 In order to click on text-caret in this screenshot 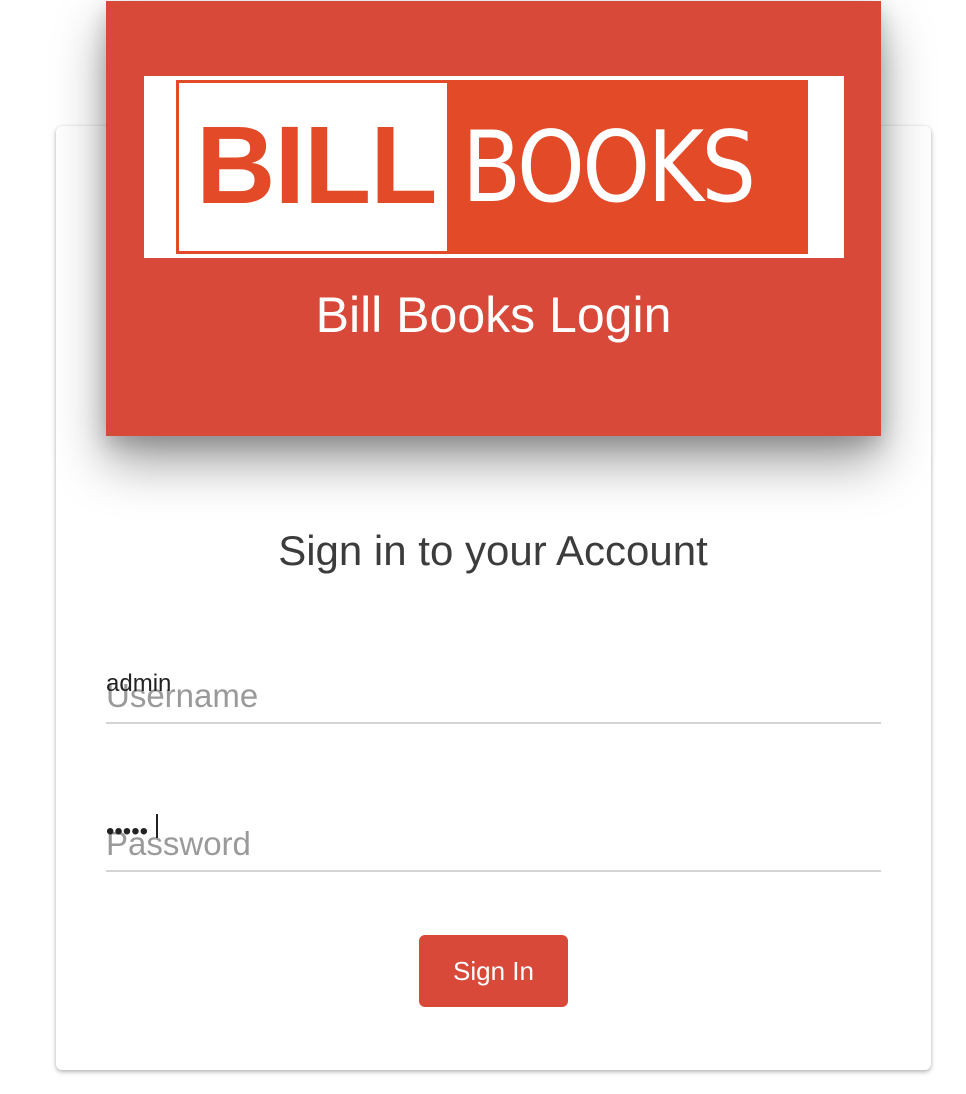, I will do `click(157, 826)`.